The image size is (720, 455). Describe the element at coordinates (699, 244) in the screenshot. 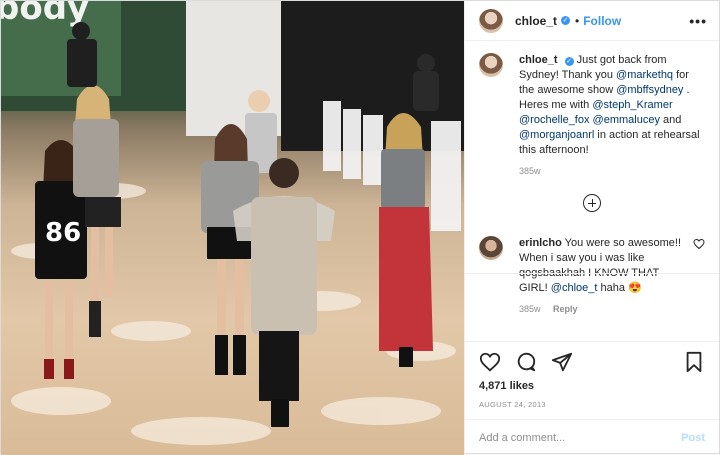

I see `comment-like-heart-icon` at that location.